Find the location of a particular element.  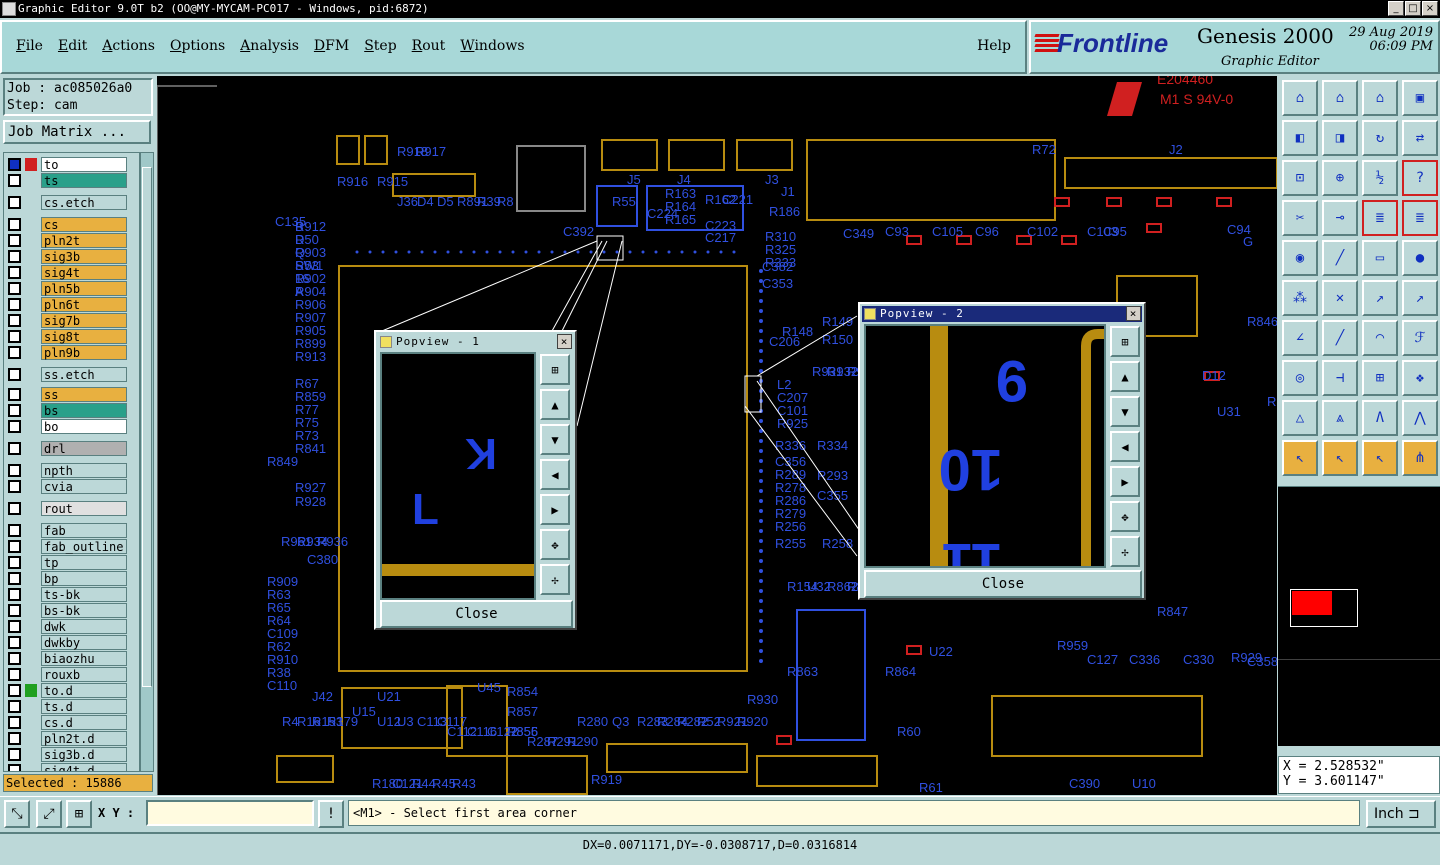

layer-row: cs.d is located at coordinates (67, 722).